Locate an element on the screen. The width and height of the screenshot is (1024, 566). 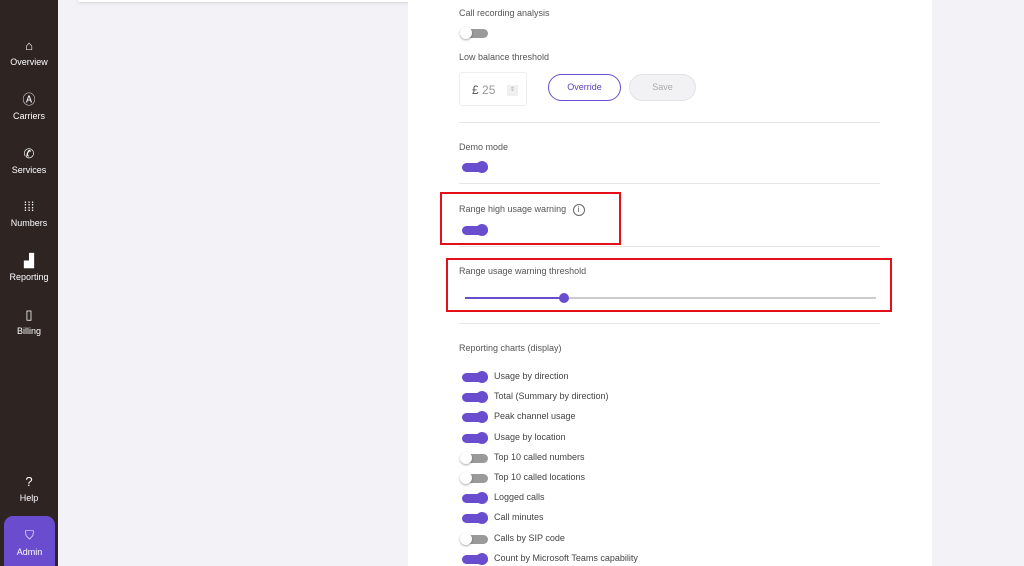
range-high-usage-toggle is located at coordinates (474, 230).